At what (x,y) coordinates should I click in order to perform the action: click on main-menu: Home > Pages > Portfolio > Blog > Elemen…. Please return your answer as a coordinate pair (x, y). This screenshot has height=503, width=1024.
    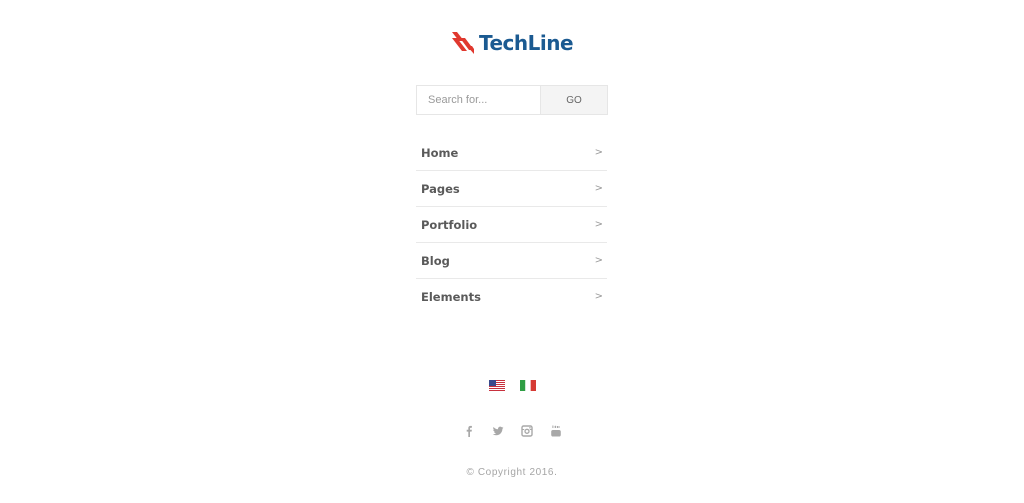
    Looking at the image, I should click on (511, 224).